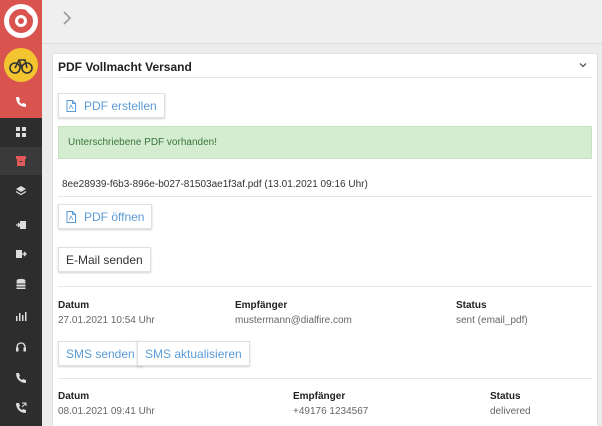 Image resolution: width=602 pixels, height=426 pixels. I want to click on sidebar-item-archive, so click(21, 161).